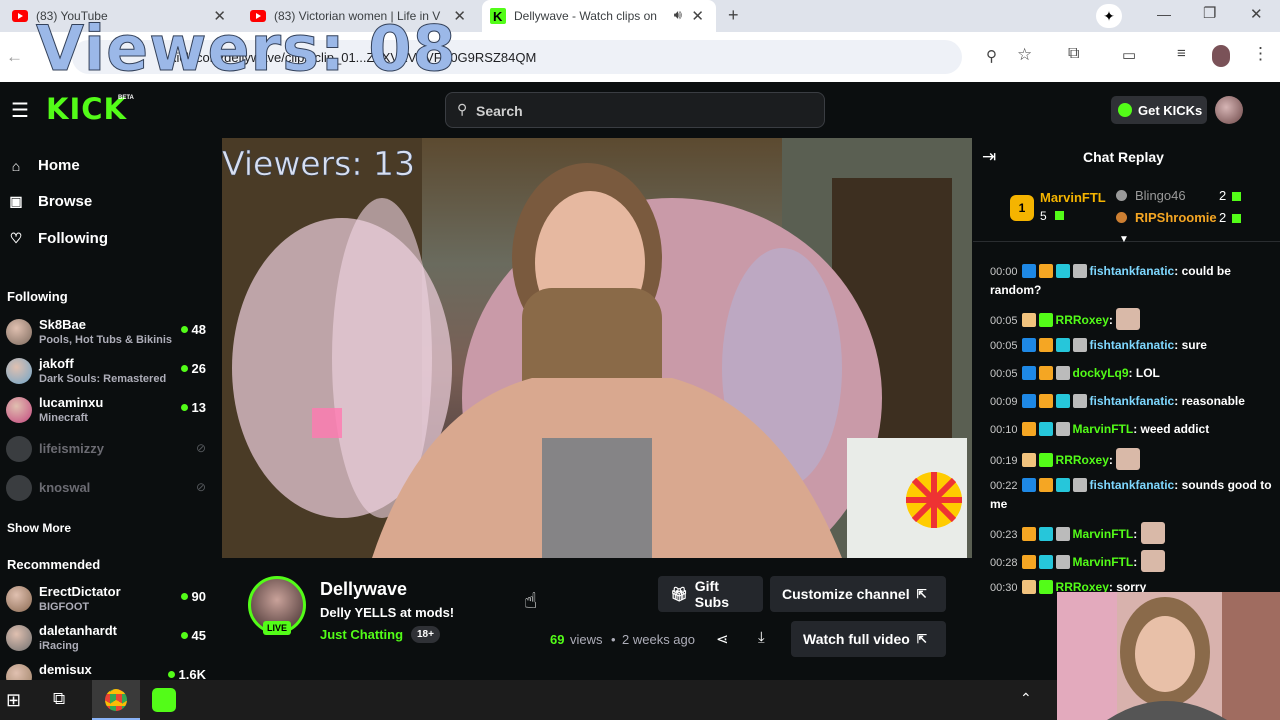 This screenshot has height=720, width=1280. I want to click on gift-subs-label: Gift Subs, so click(712, 594).